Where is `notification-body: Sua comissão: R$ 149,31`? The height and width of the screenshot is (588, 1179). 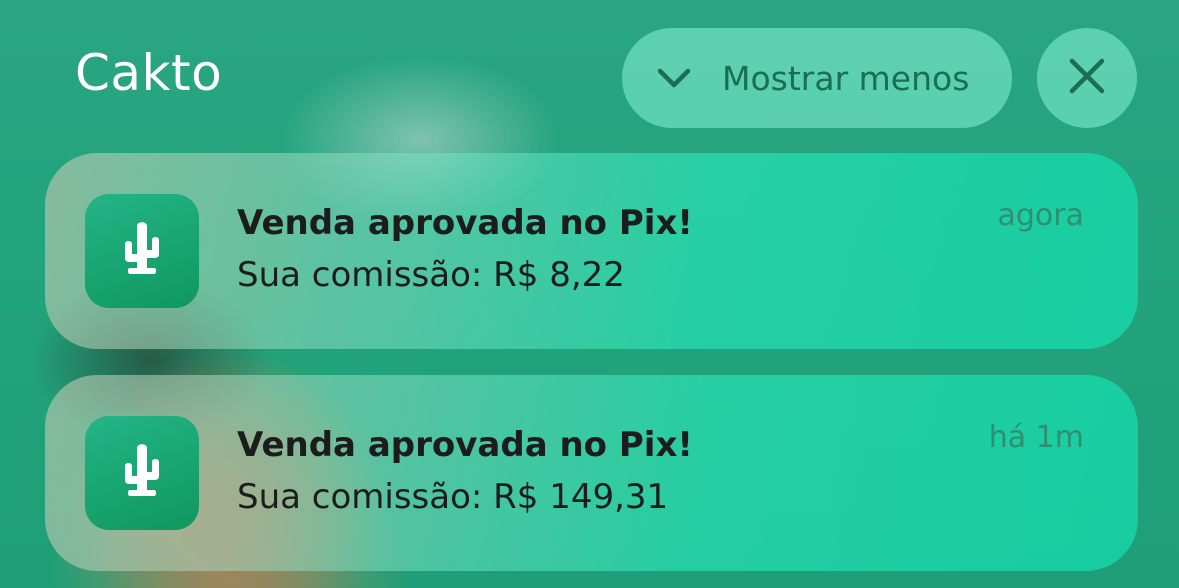
notification-body: Sua comissão: R$ 149,31 is located at coordinates (453, 497).